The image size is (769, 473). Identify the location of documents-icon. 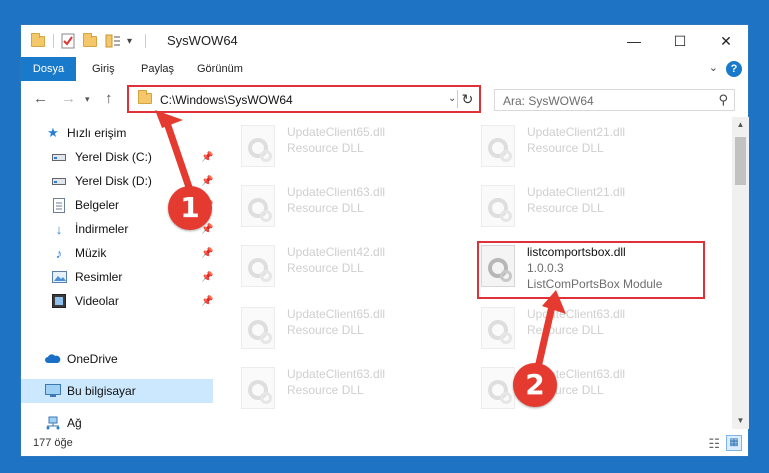
(59, 205).